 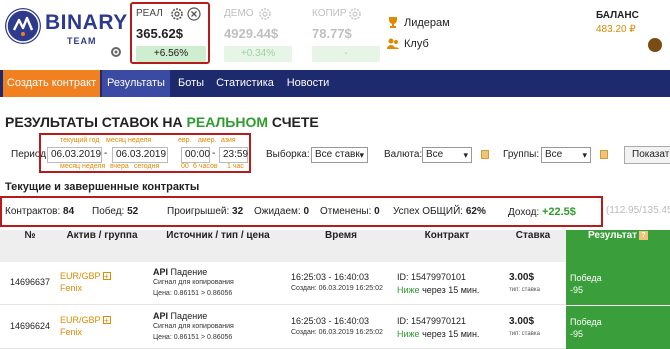 I want to click on stat-label: Успех ОБЩИЙ:, so click(x=428, y=211).